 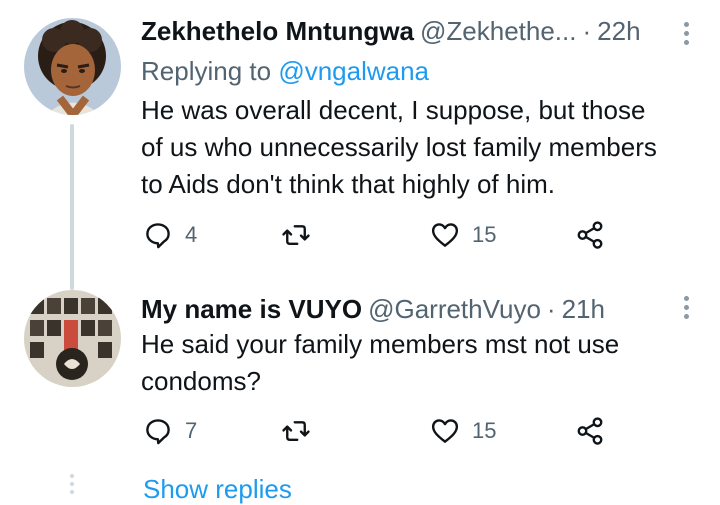 I want to click on avatar-zekhethelo, so click(x=72, y=66).